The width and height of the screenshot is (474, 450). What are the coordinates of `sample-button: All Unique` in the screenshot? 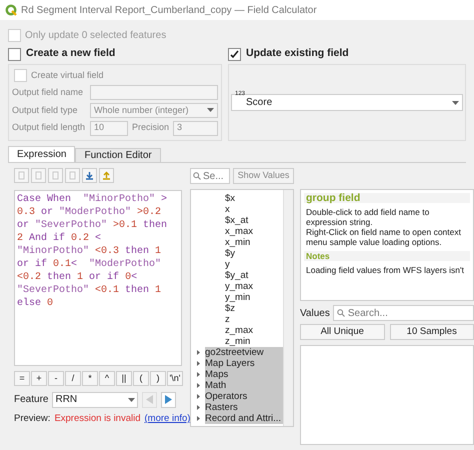 It's located at (342, 332).